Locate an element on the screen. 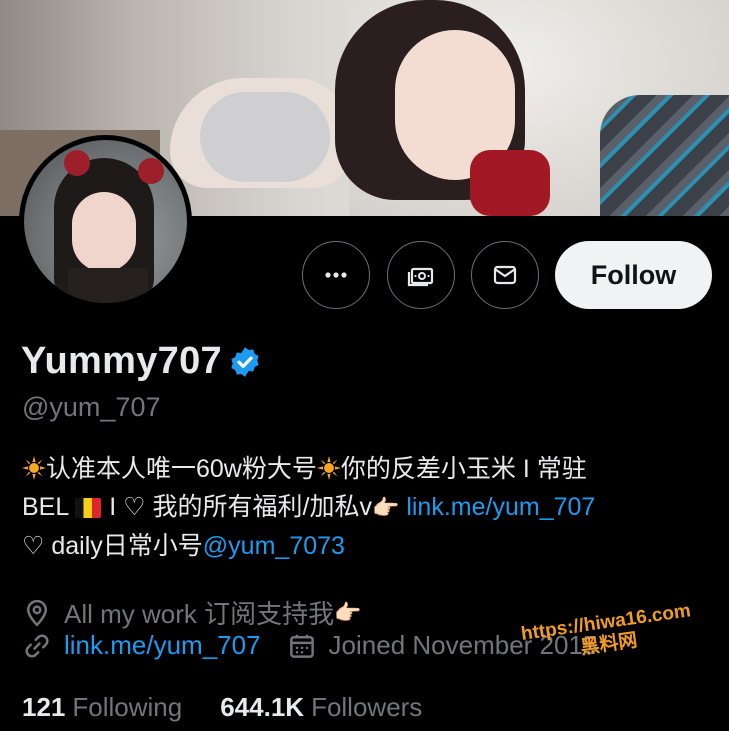  avatar-hair-ornament-right is located at coordinates (151, 171).